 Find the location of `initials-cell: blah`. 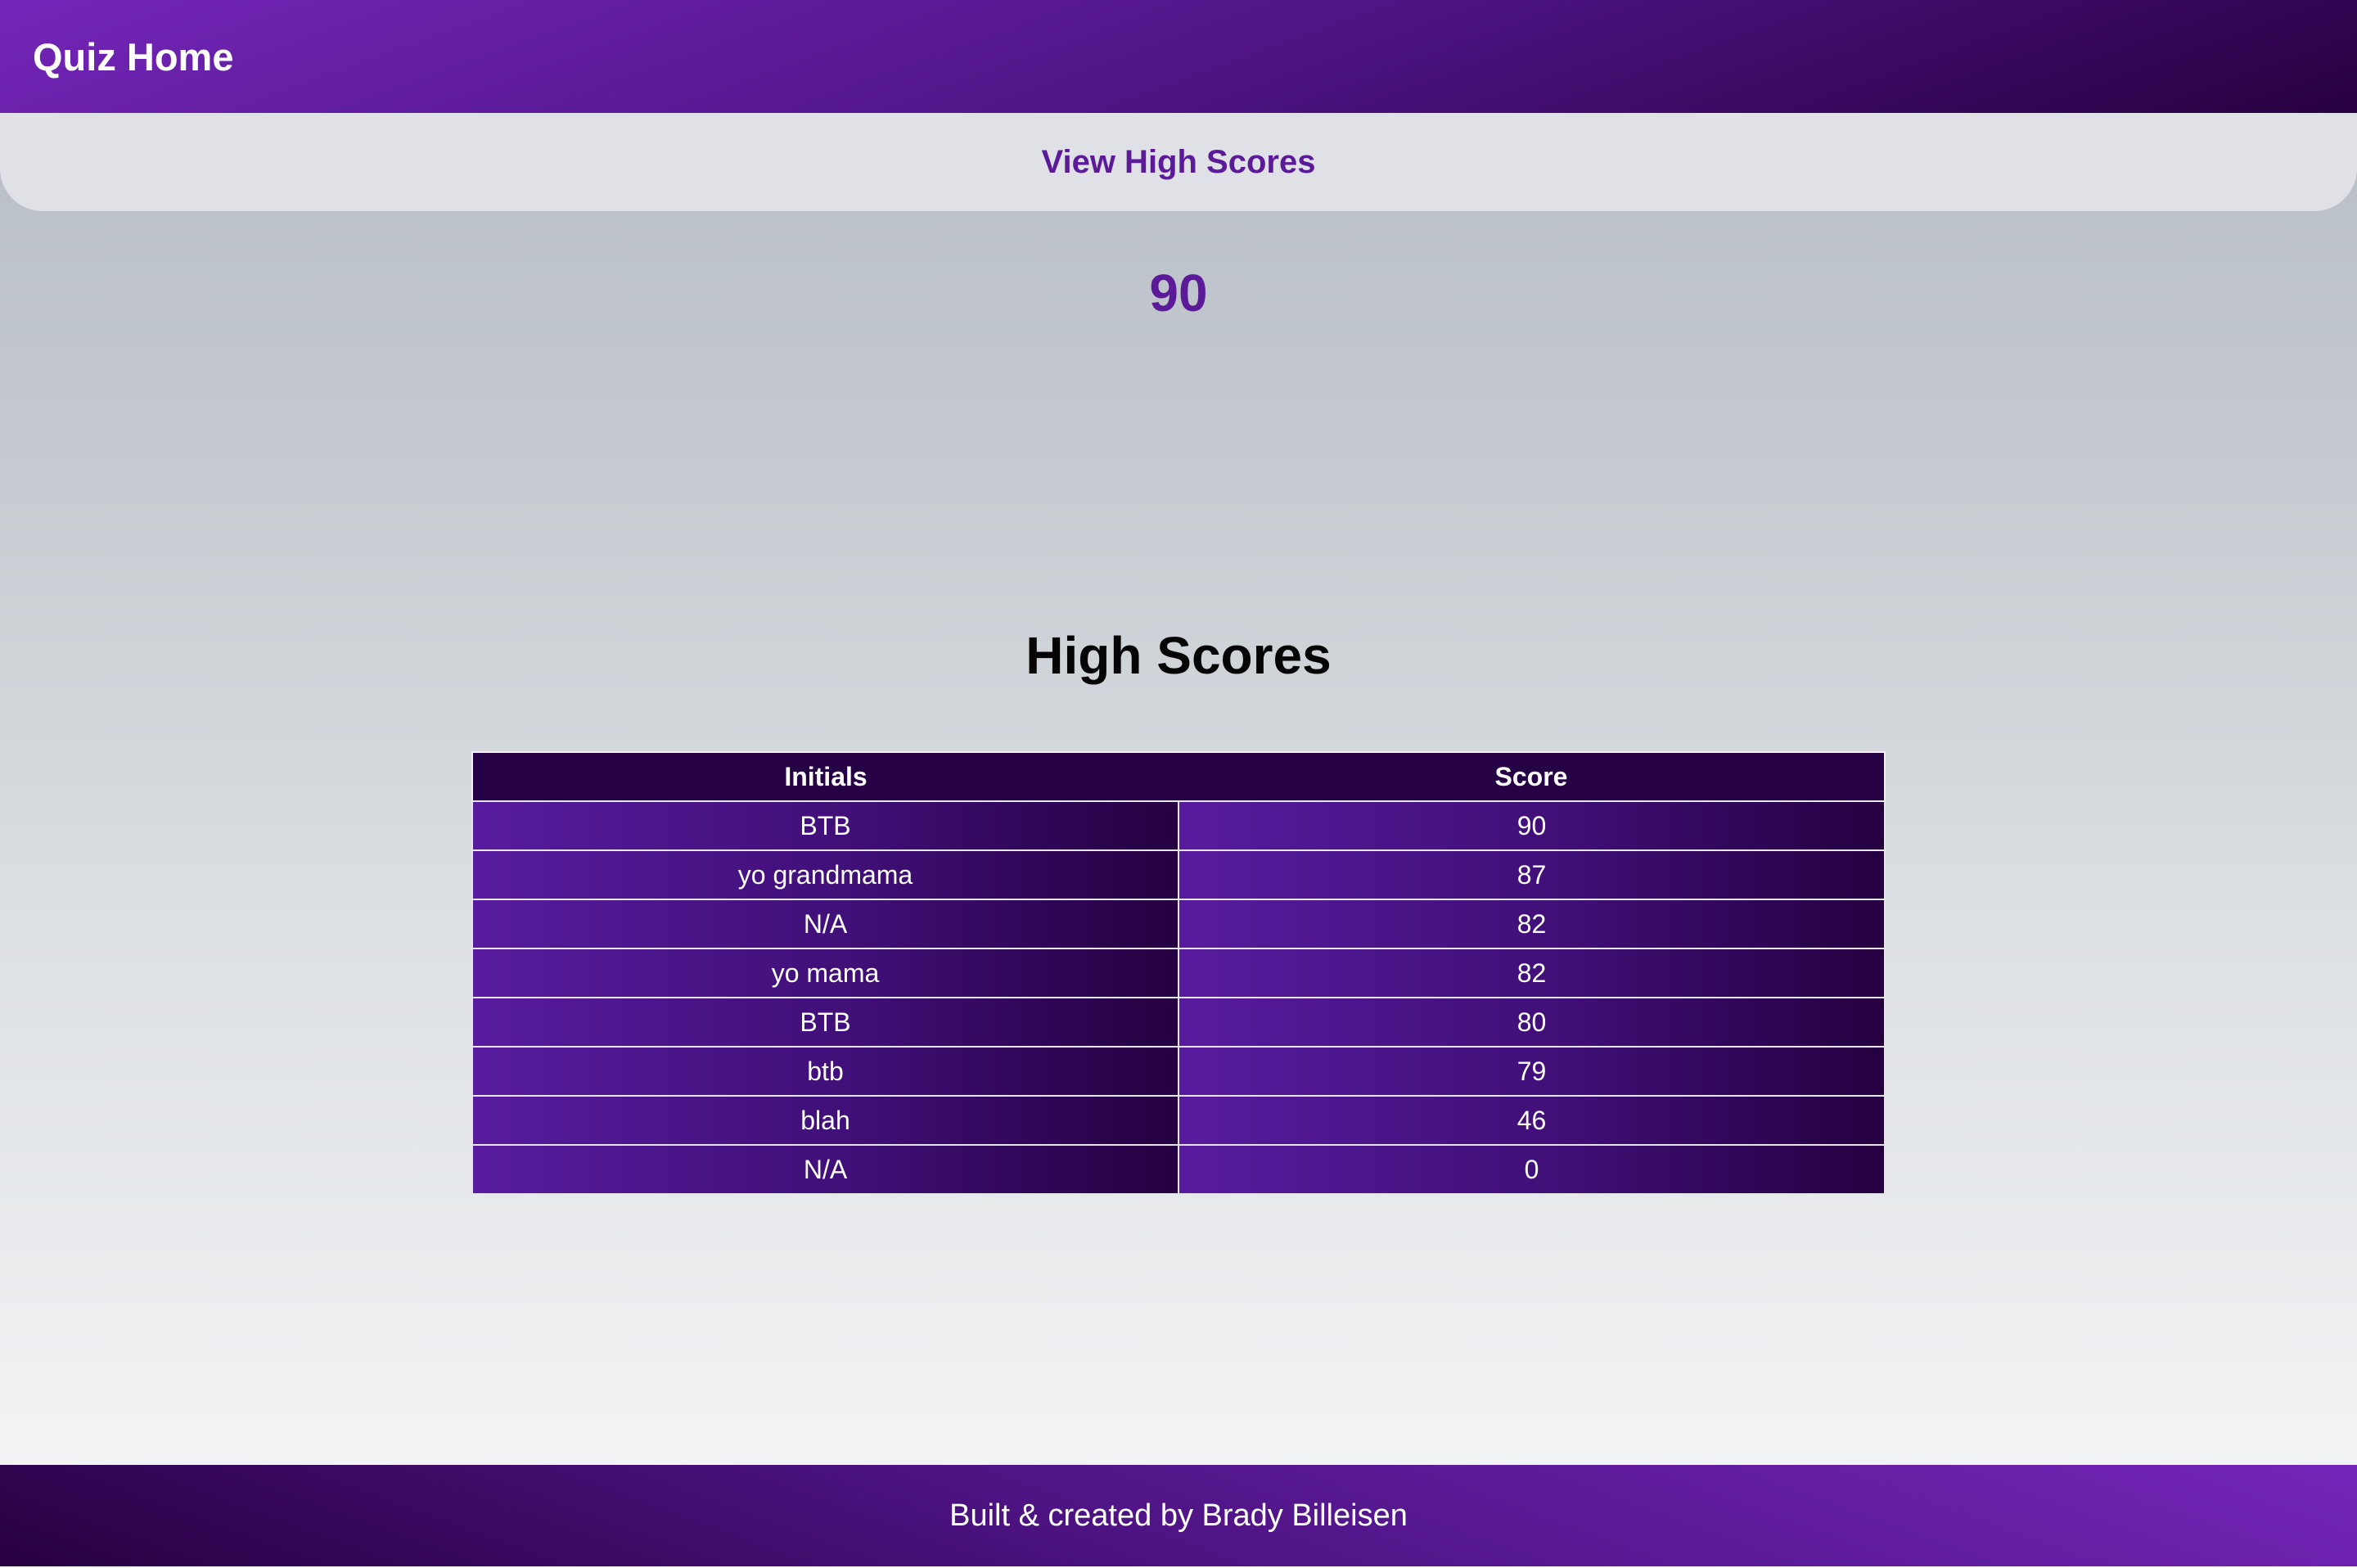

initials-cell: blah is located at coordinates (825, 1120).